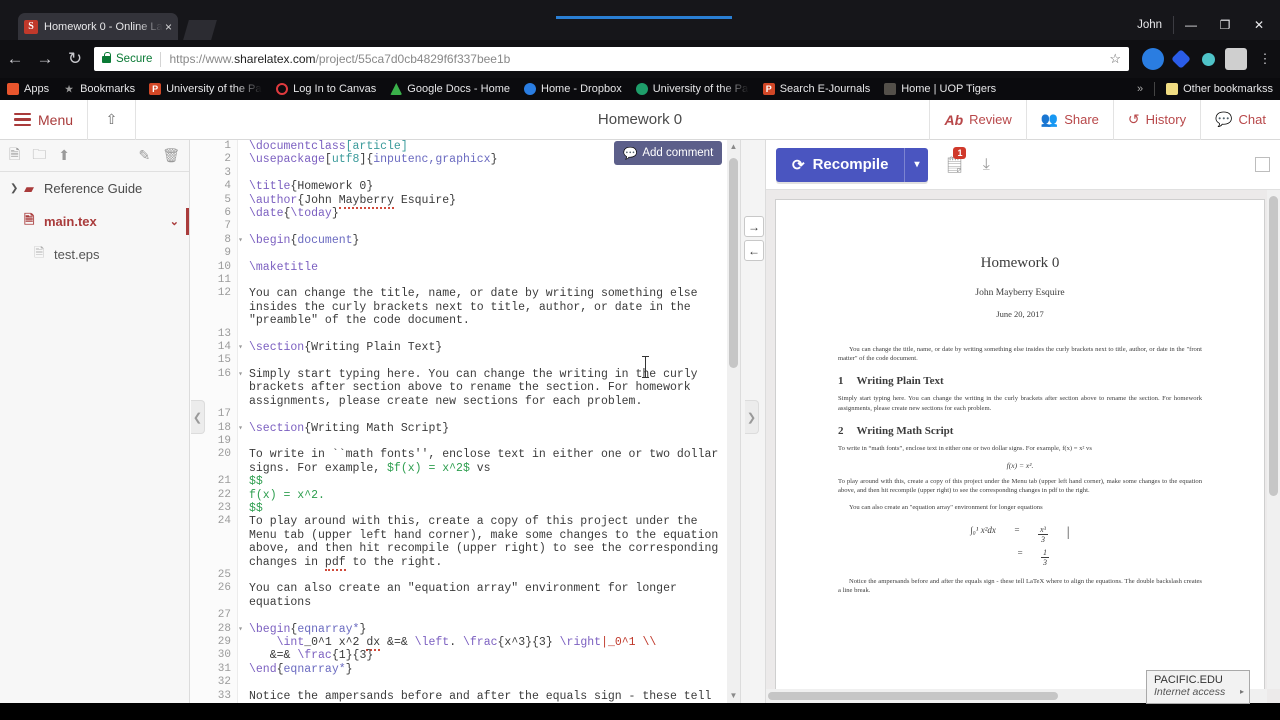 The width and height of the screenshot is (1280, 720). Describe the element at coordinates (754, 250) in the screenshot. I see `sync-to-code-button: ←` at that location.